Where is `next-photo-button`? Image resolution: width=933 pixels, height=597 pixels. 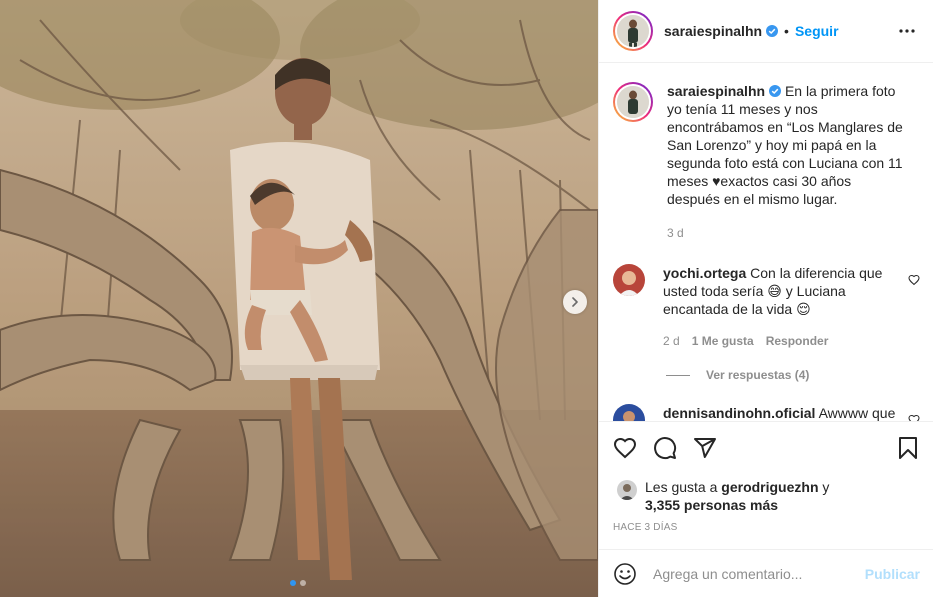 next-photo-button is located at coordinates (575, 302).